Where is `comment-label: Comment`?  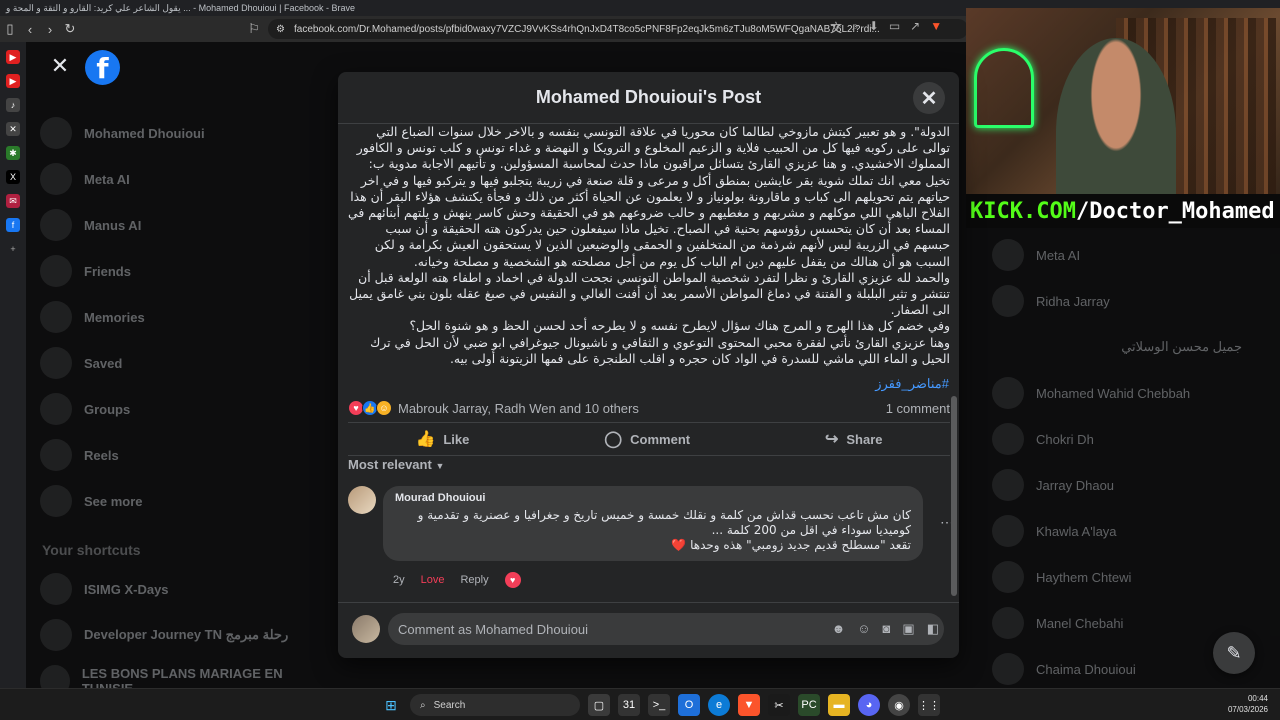
comment-label: Comment is located at coordinates (660, 439).